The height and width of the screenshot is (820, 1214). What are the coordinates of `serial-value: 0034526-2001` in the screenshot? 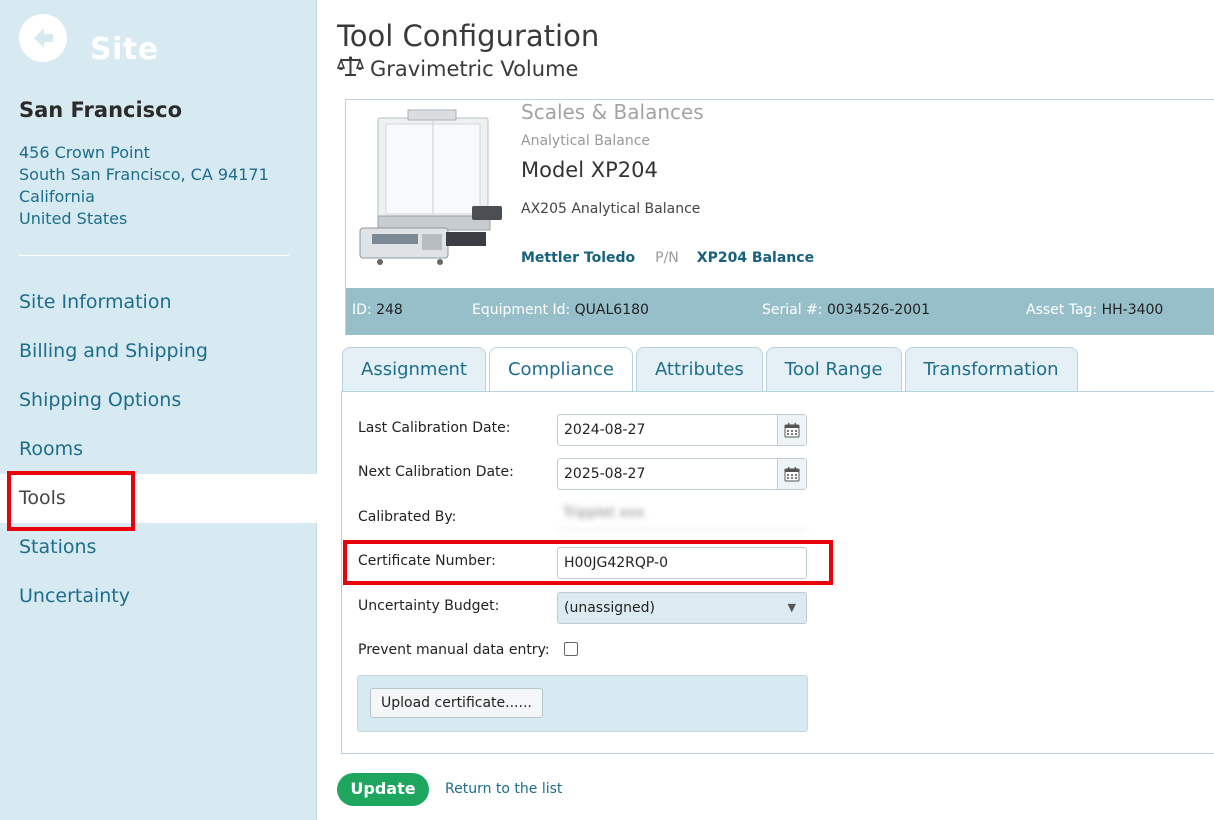 It's located at (878, 310).